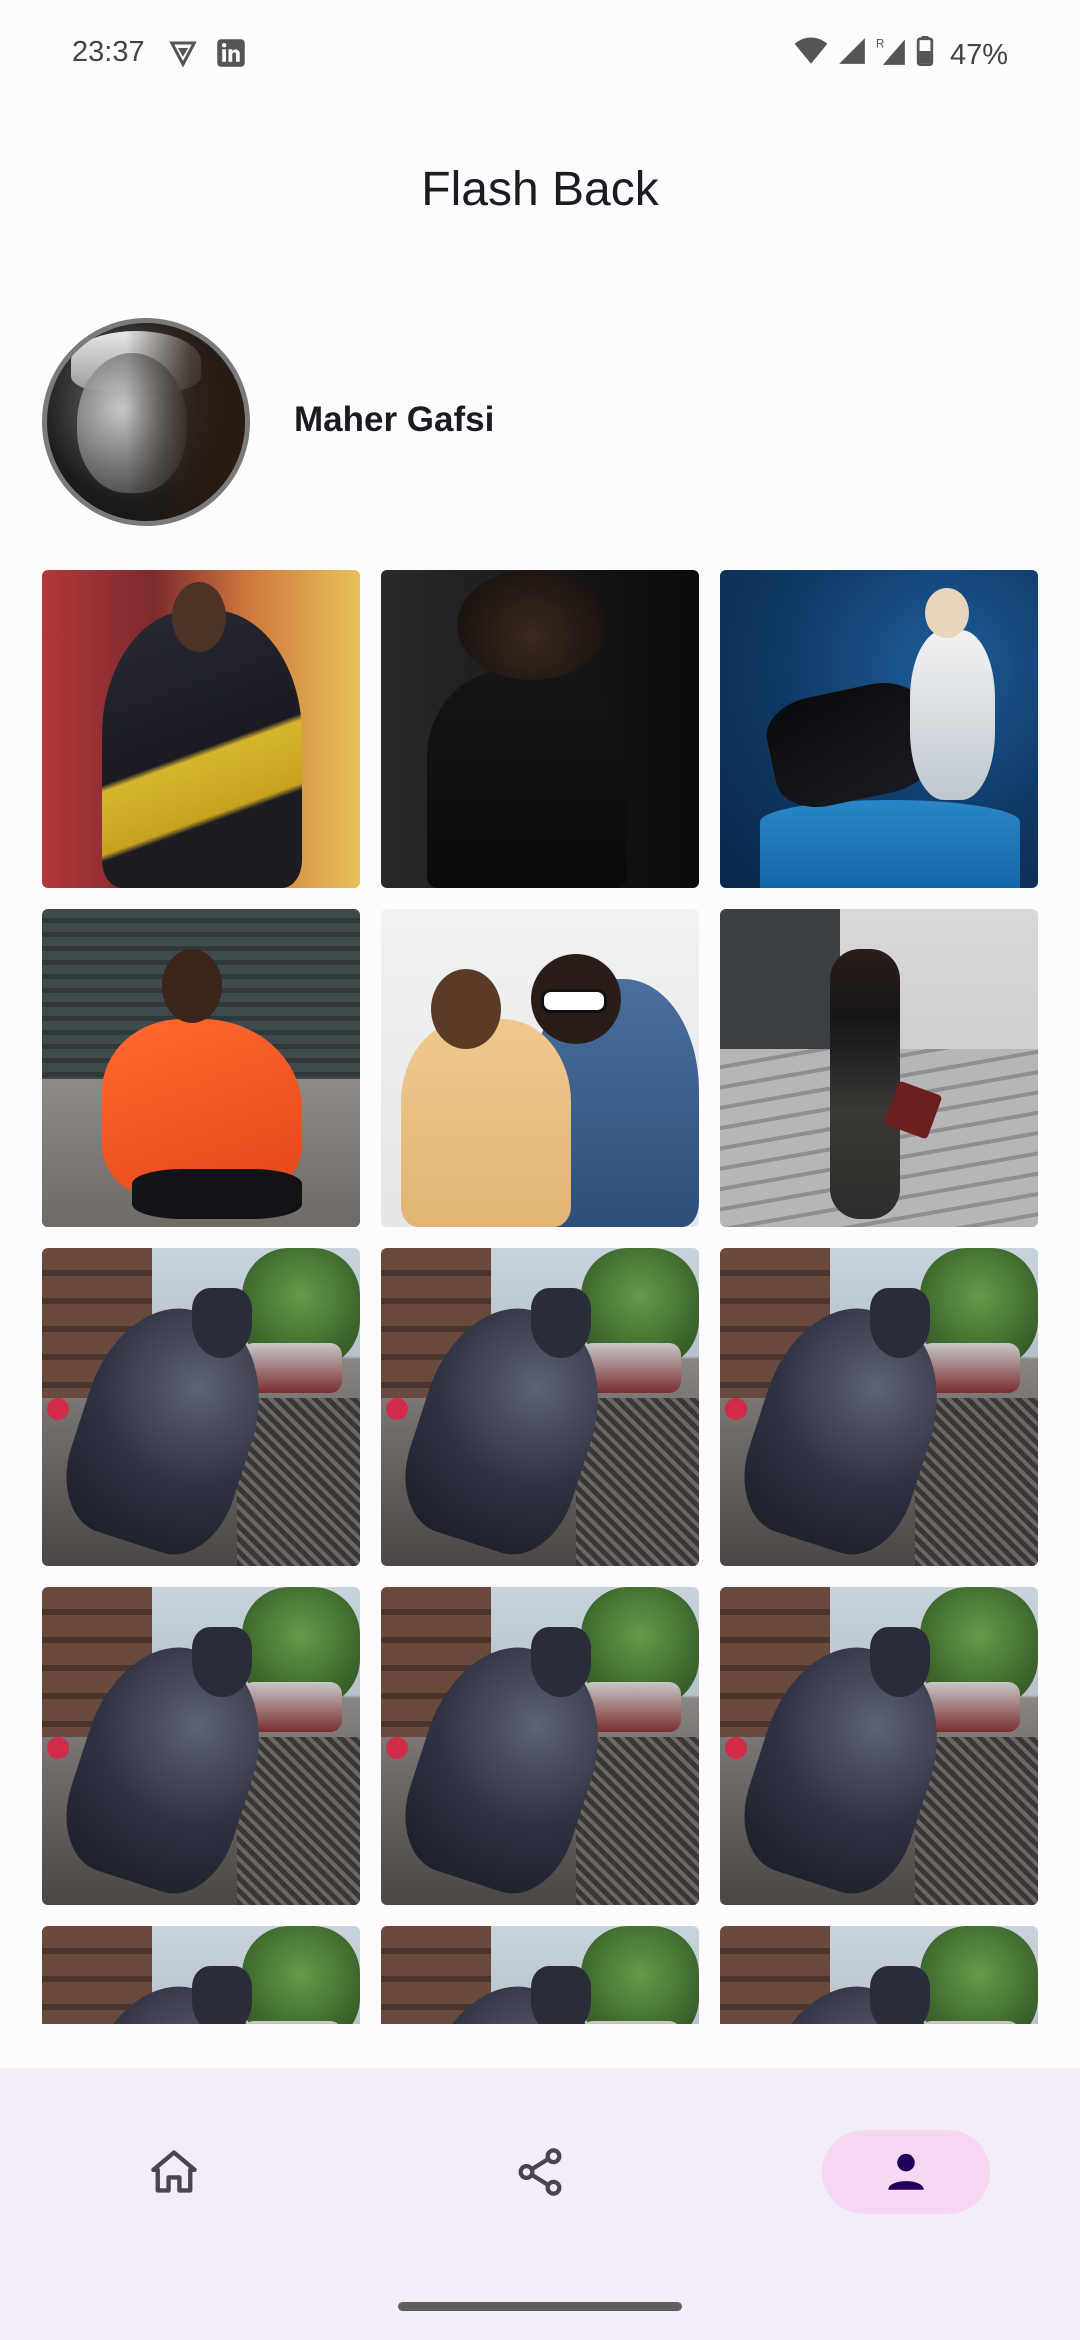 This screenshot has width=1080, height=2340. I want to click on share-icon, so click(540, 2172).